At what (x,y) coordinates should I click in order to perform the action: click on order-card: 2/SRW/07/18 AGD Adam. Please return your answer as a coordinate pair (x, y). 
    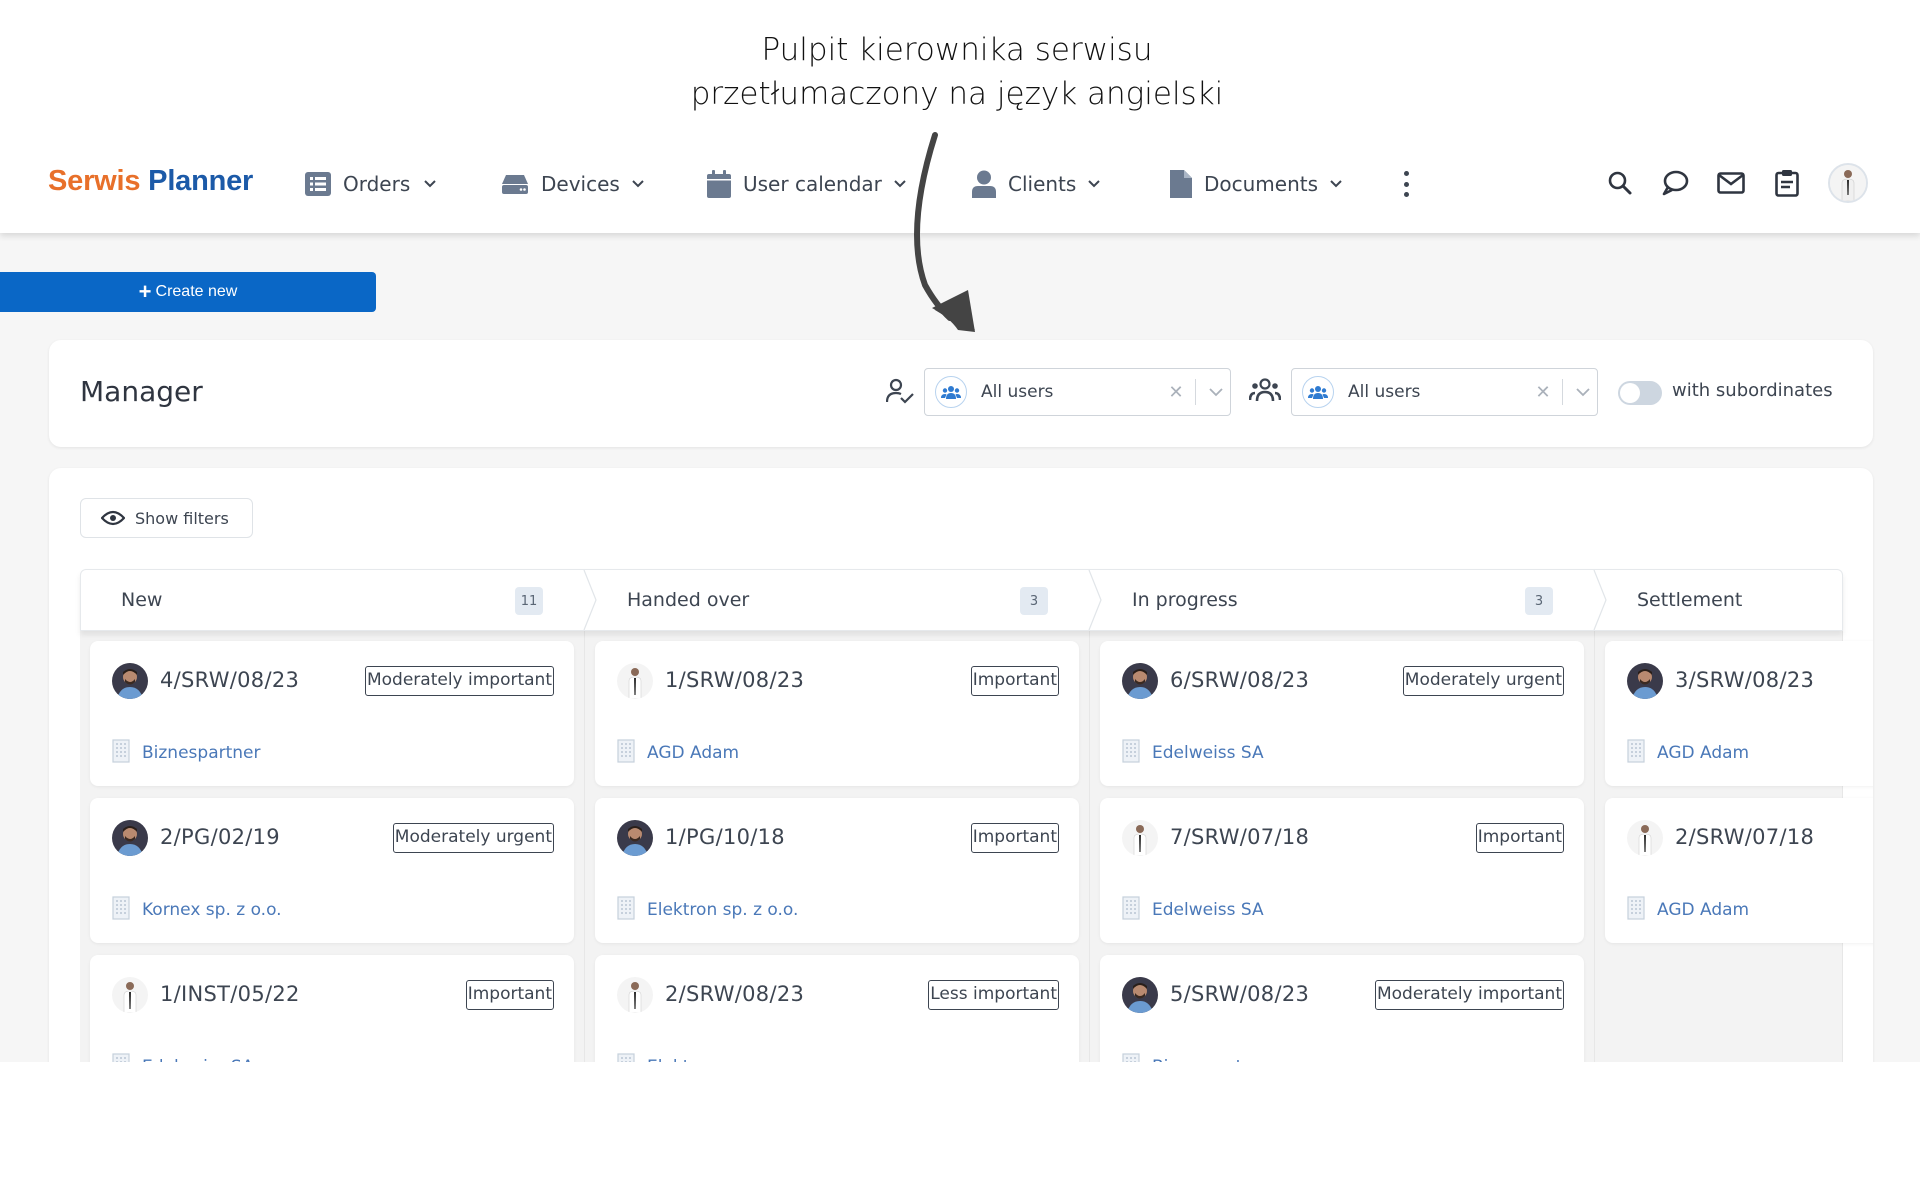
    Looking at the image, I should click on (1739, 870).